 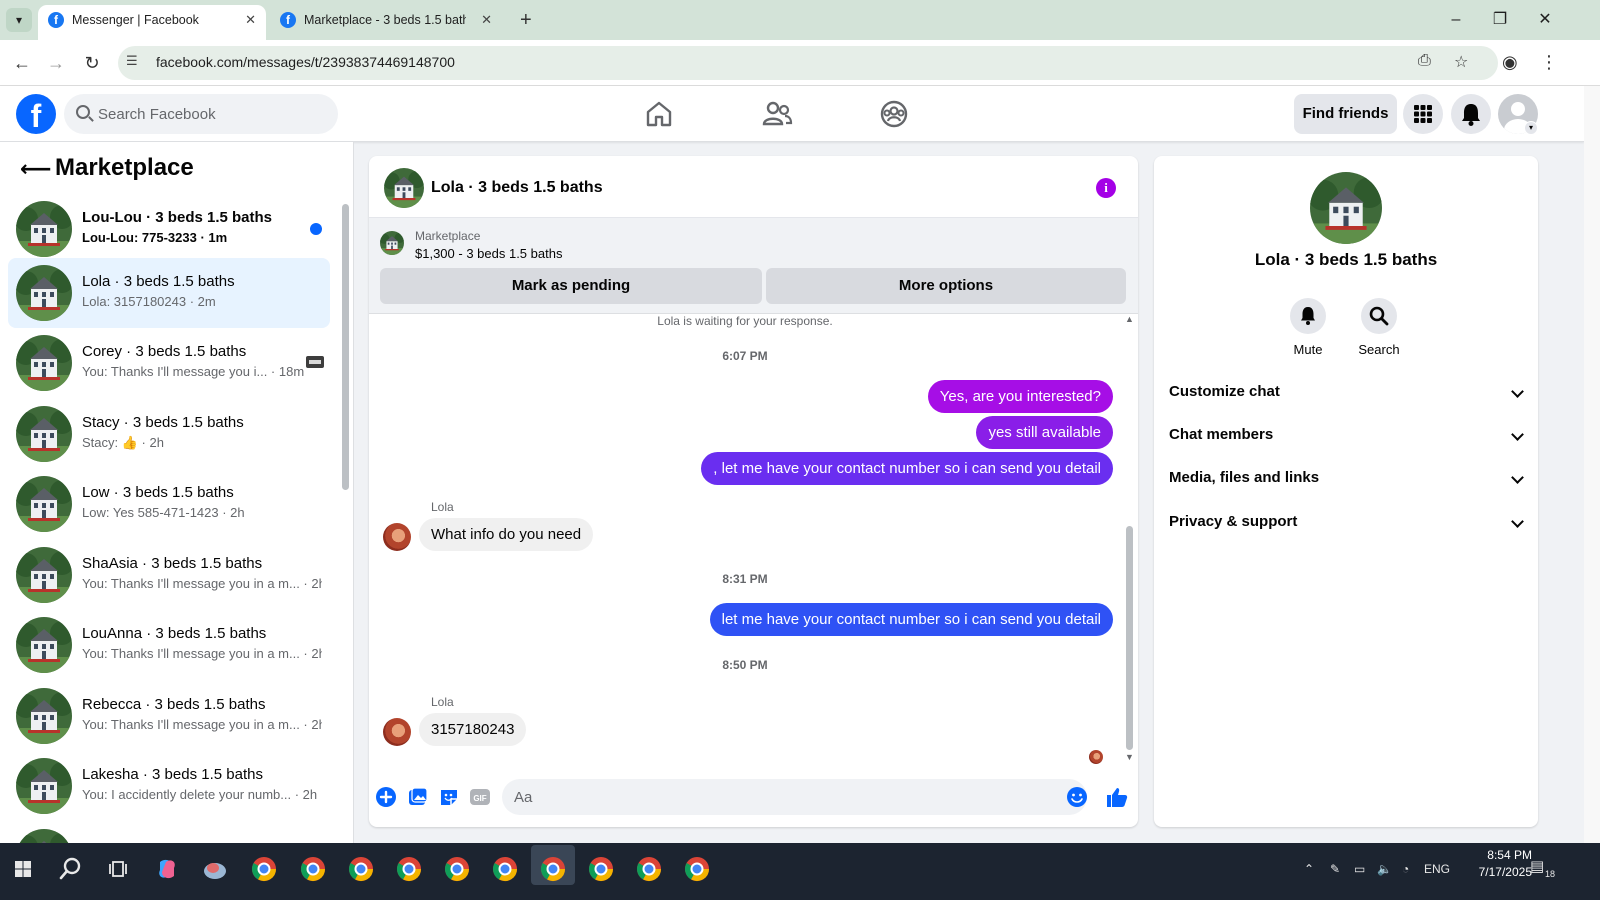 I want to click on mute-button, so click(x=1308, y=316).